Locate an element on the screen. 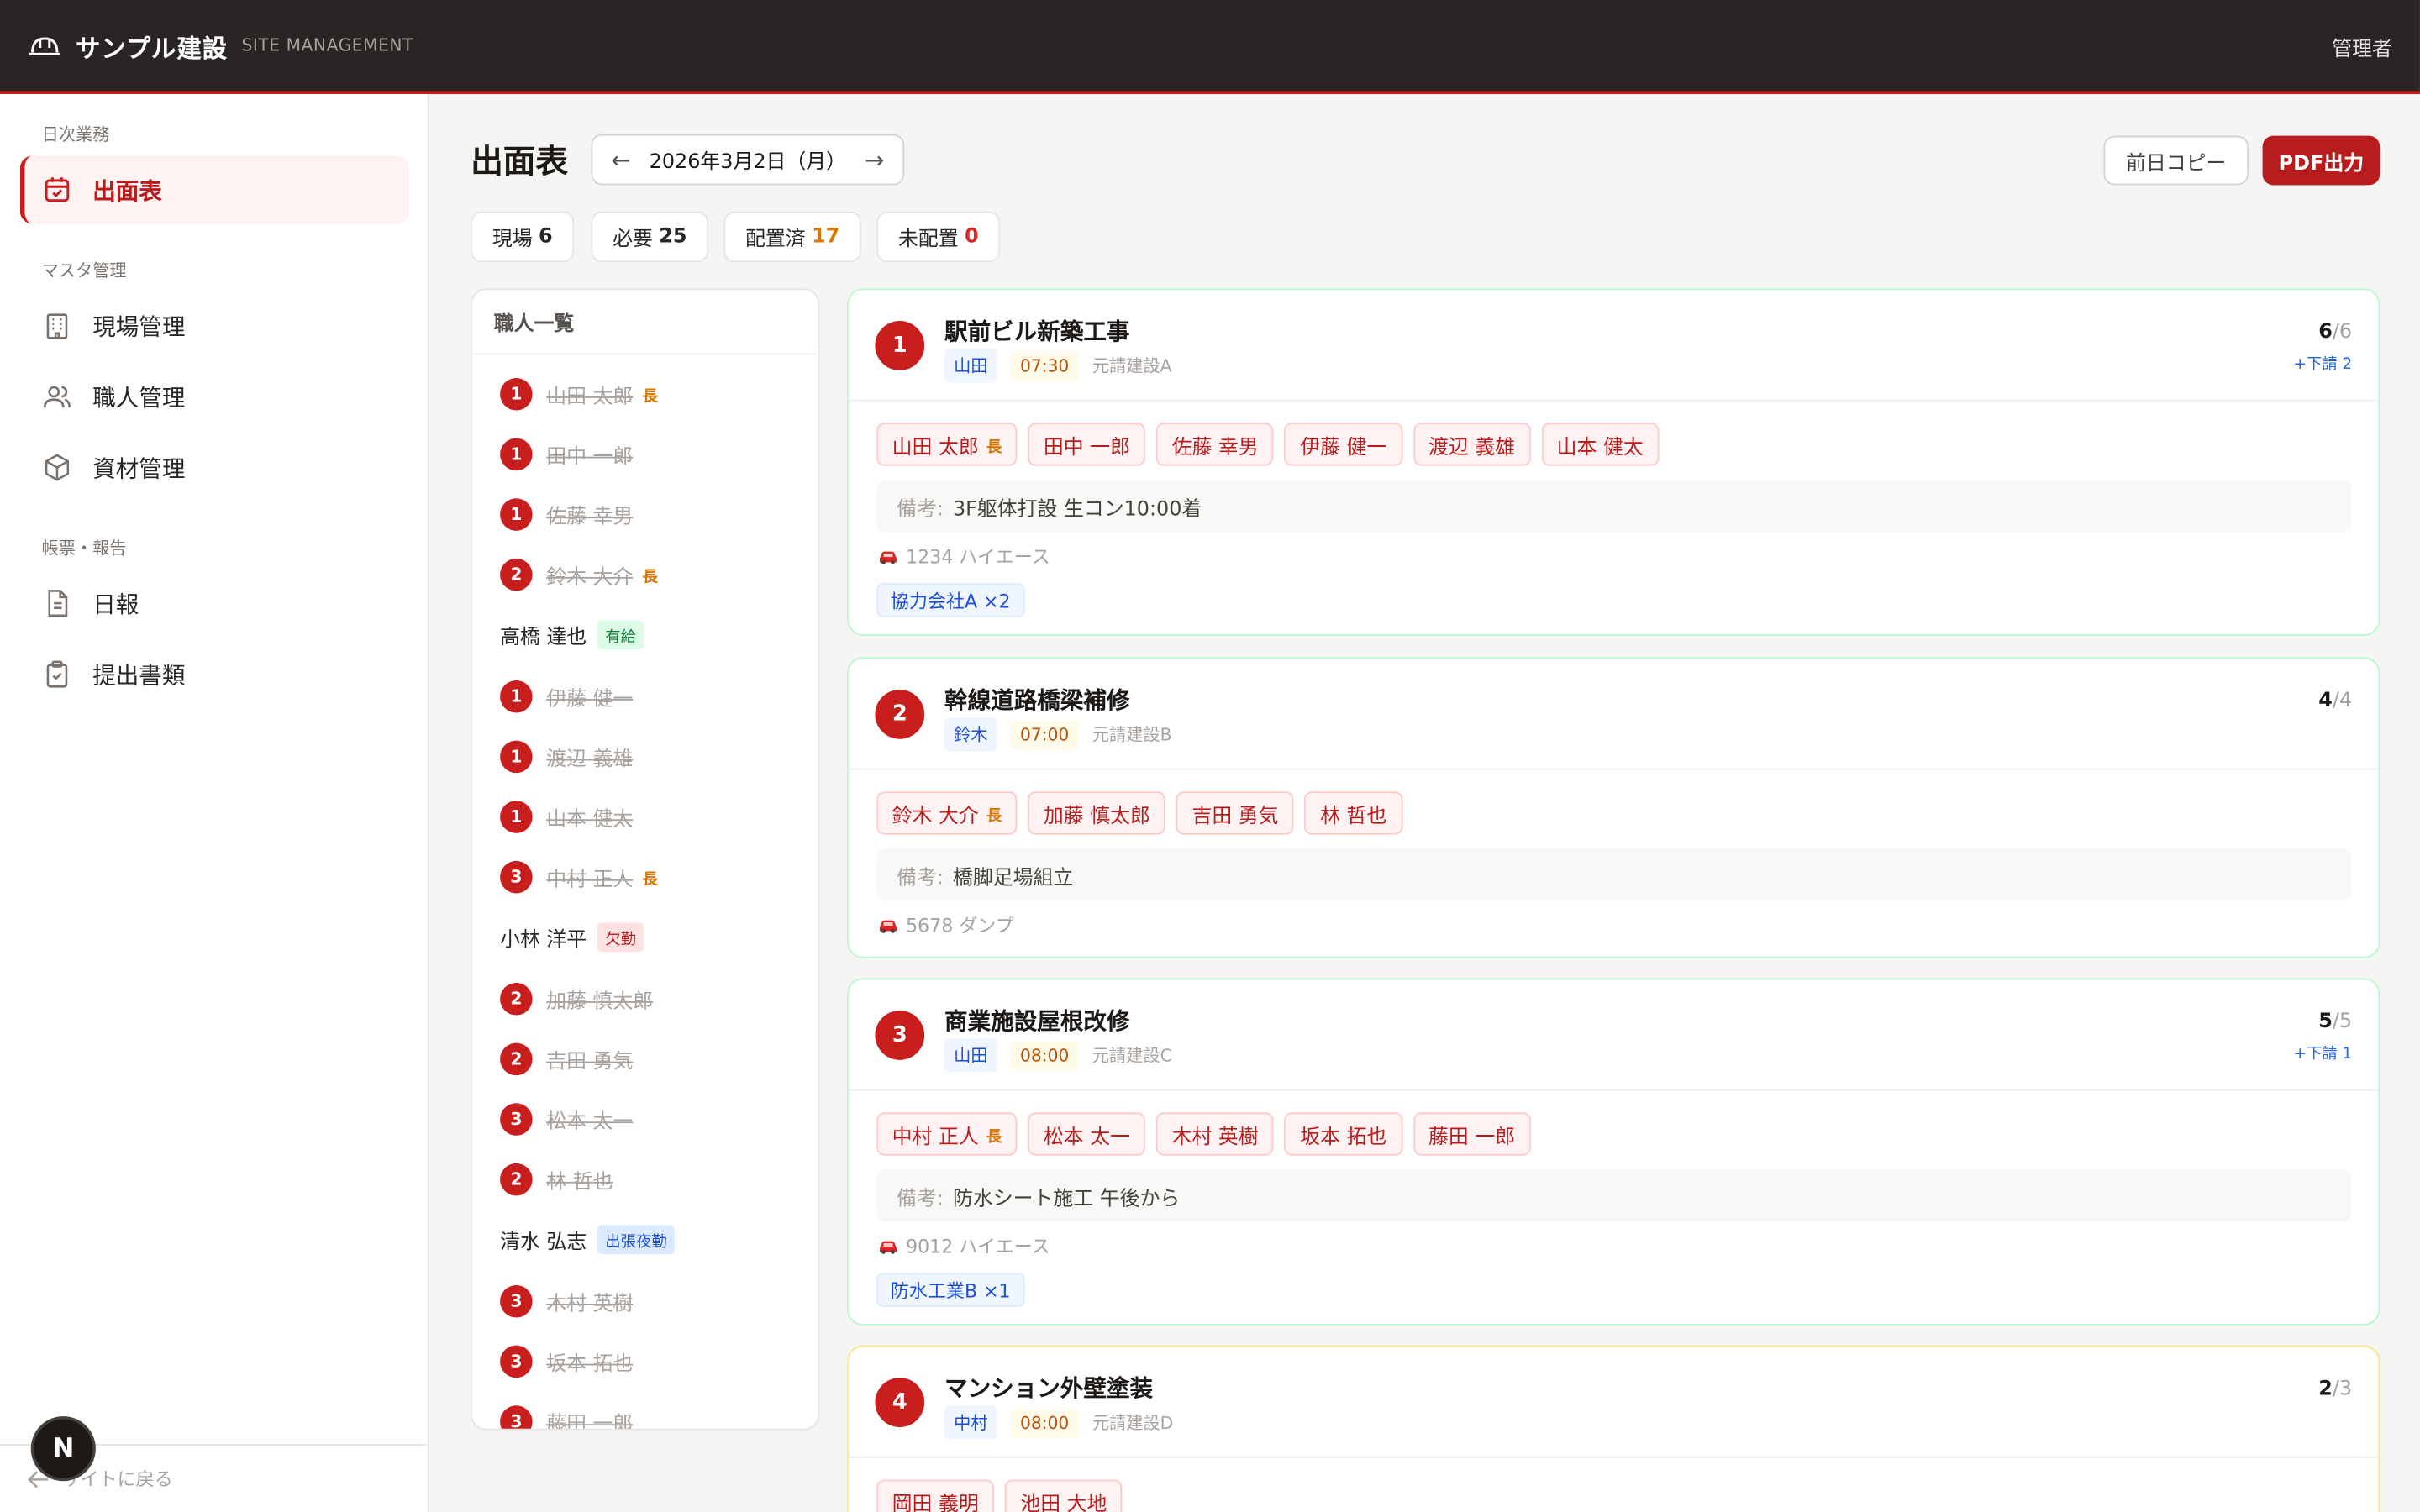 This screenshot has height=1512, width=2420. worker-chip: 山本 健太 is located at coordinates (1600, 444).